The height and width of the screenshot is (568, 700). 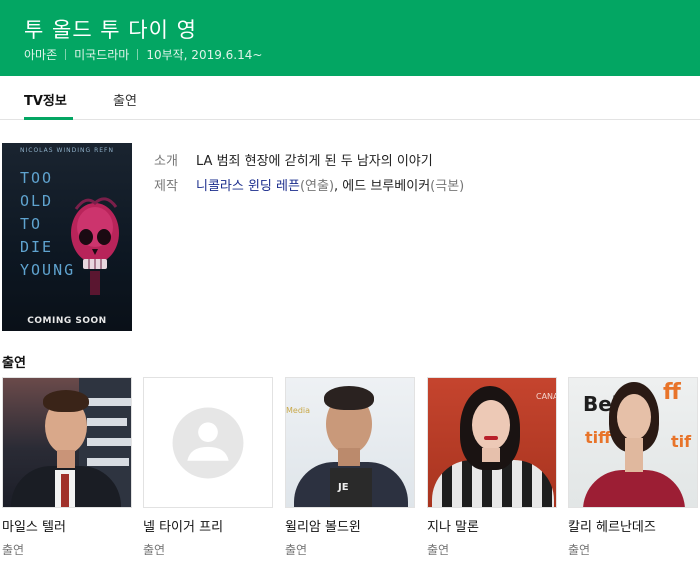 I want to click on cast-name: 마일스 텔러, so click(x=68, y=525).